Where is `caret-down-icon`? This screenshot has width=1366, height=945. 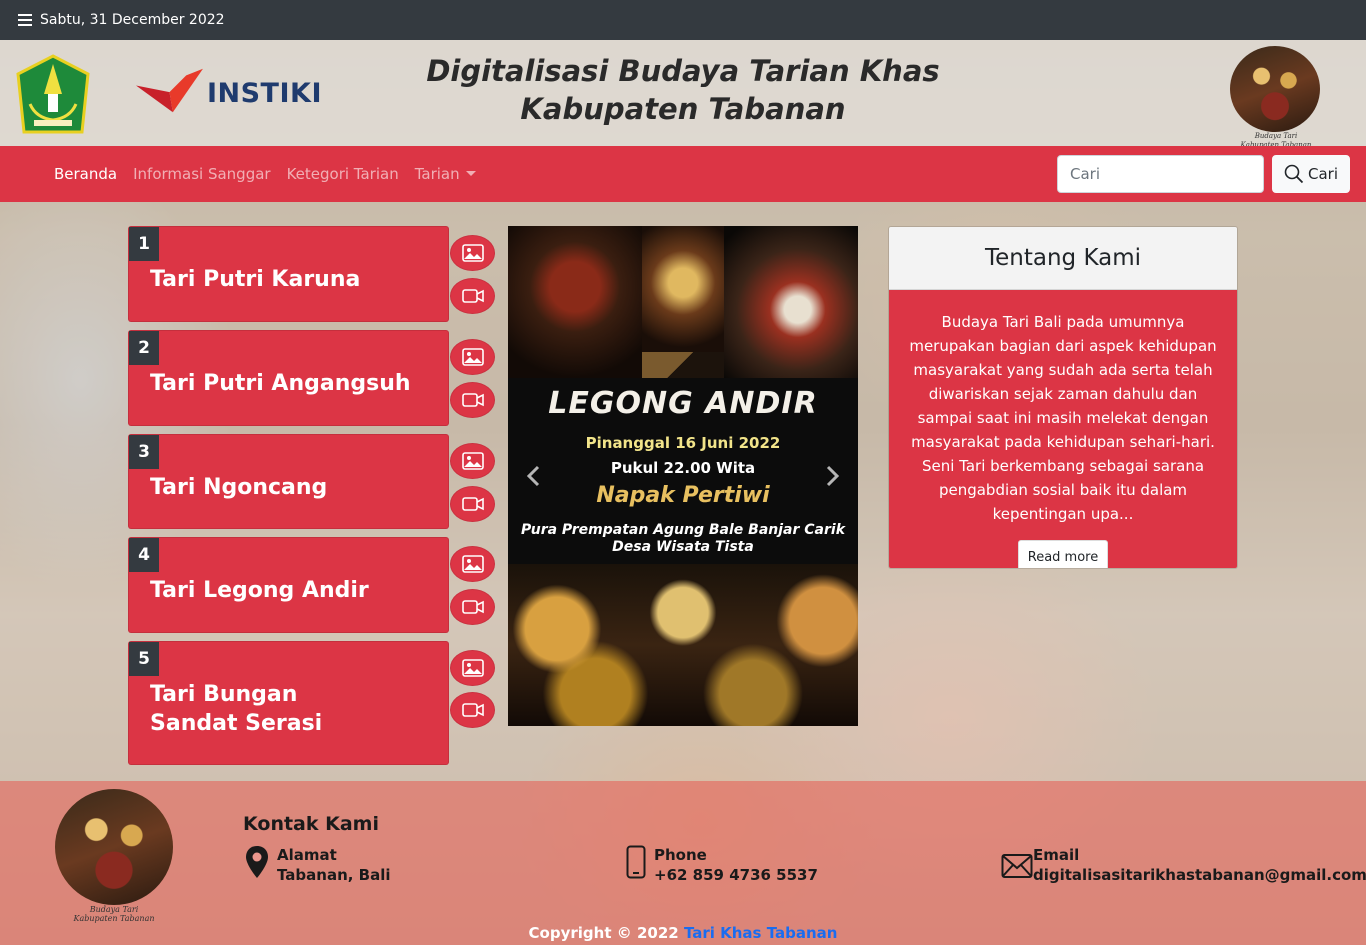 caret-down-icon is located at coordinates (470, 173).